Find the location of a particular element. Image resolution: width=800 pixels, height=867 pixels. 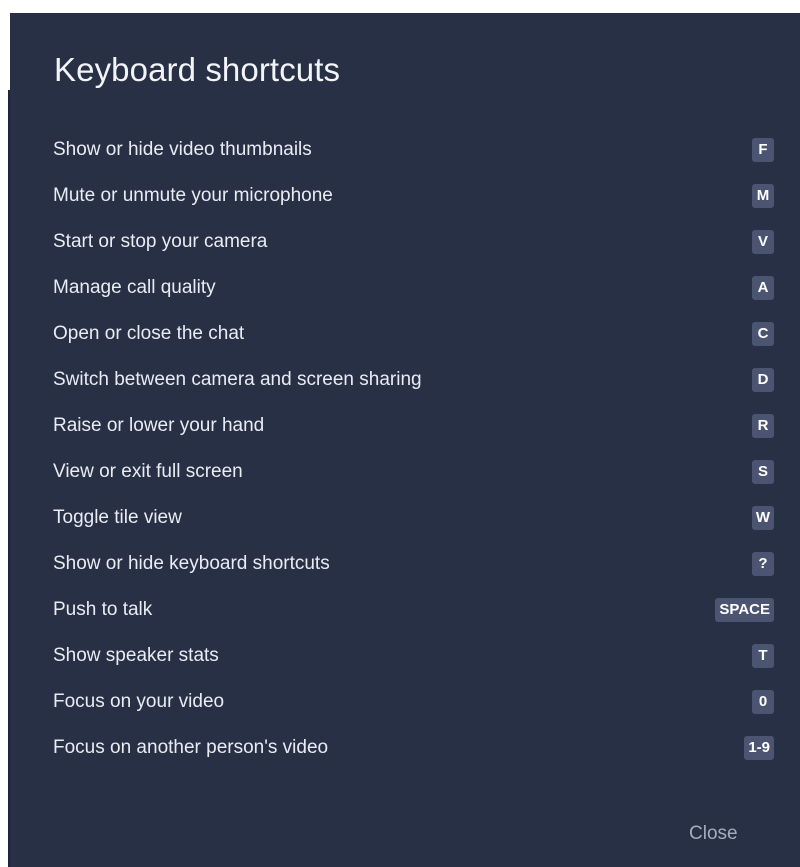

shortcut-row: Manage call quality A is located at coordinates (405, 294).